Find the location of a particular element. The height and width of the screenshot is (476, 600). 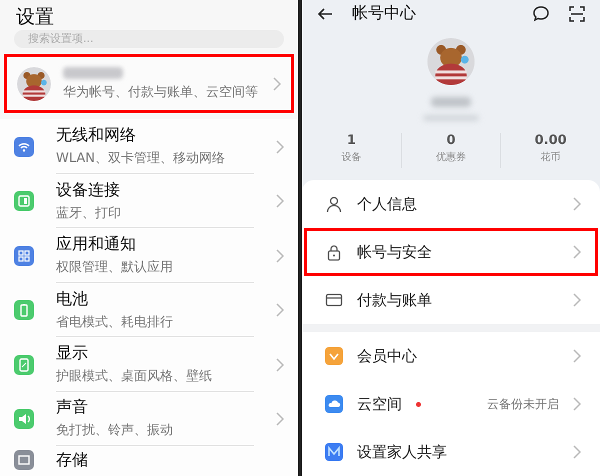

stat-value: 1 is located at coordinates (351, 140).